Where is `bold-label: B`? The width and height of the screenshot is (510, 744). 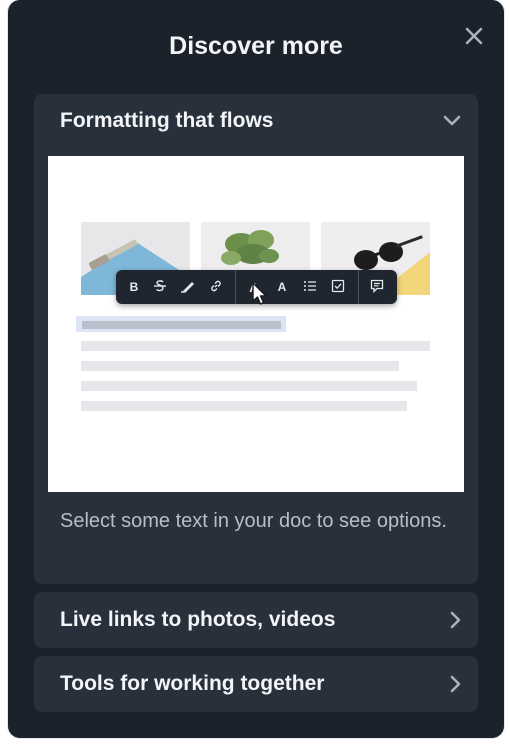
bold-label: B is located at coordinates (134, 287).